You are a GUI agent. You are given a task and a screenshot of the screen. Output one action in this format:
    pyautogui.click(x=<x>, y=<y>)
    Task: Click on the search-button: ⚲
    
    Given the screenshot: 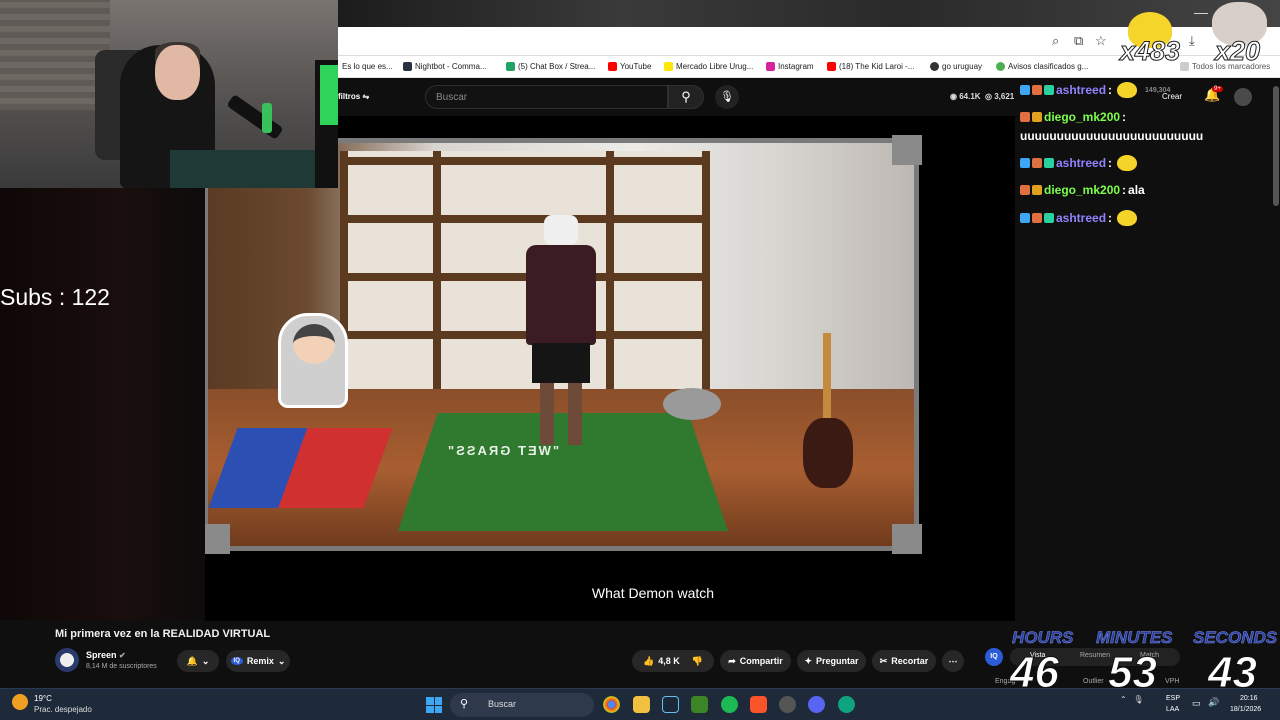 What is the action you would take?
    pyautogui.click(x=686, y=97)
    